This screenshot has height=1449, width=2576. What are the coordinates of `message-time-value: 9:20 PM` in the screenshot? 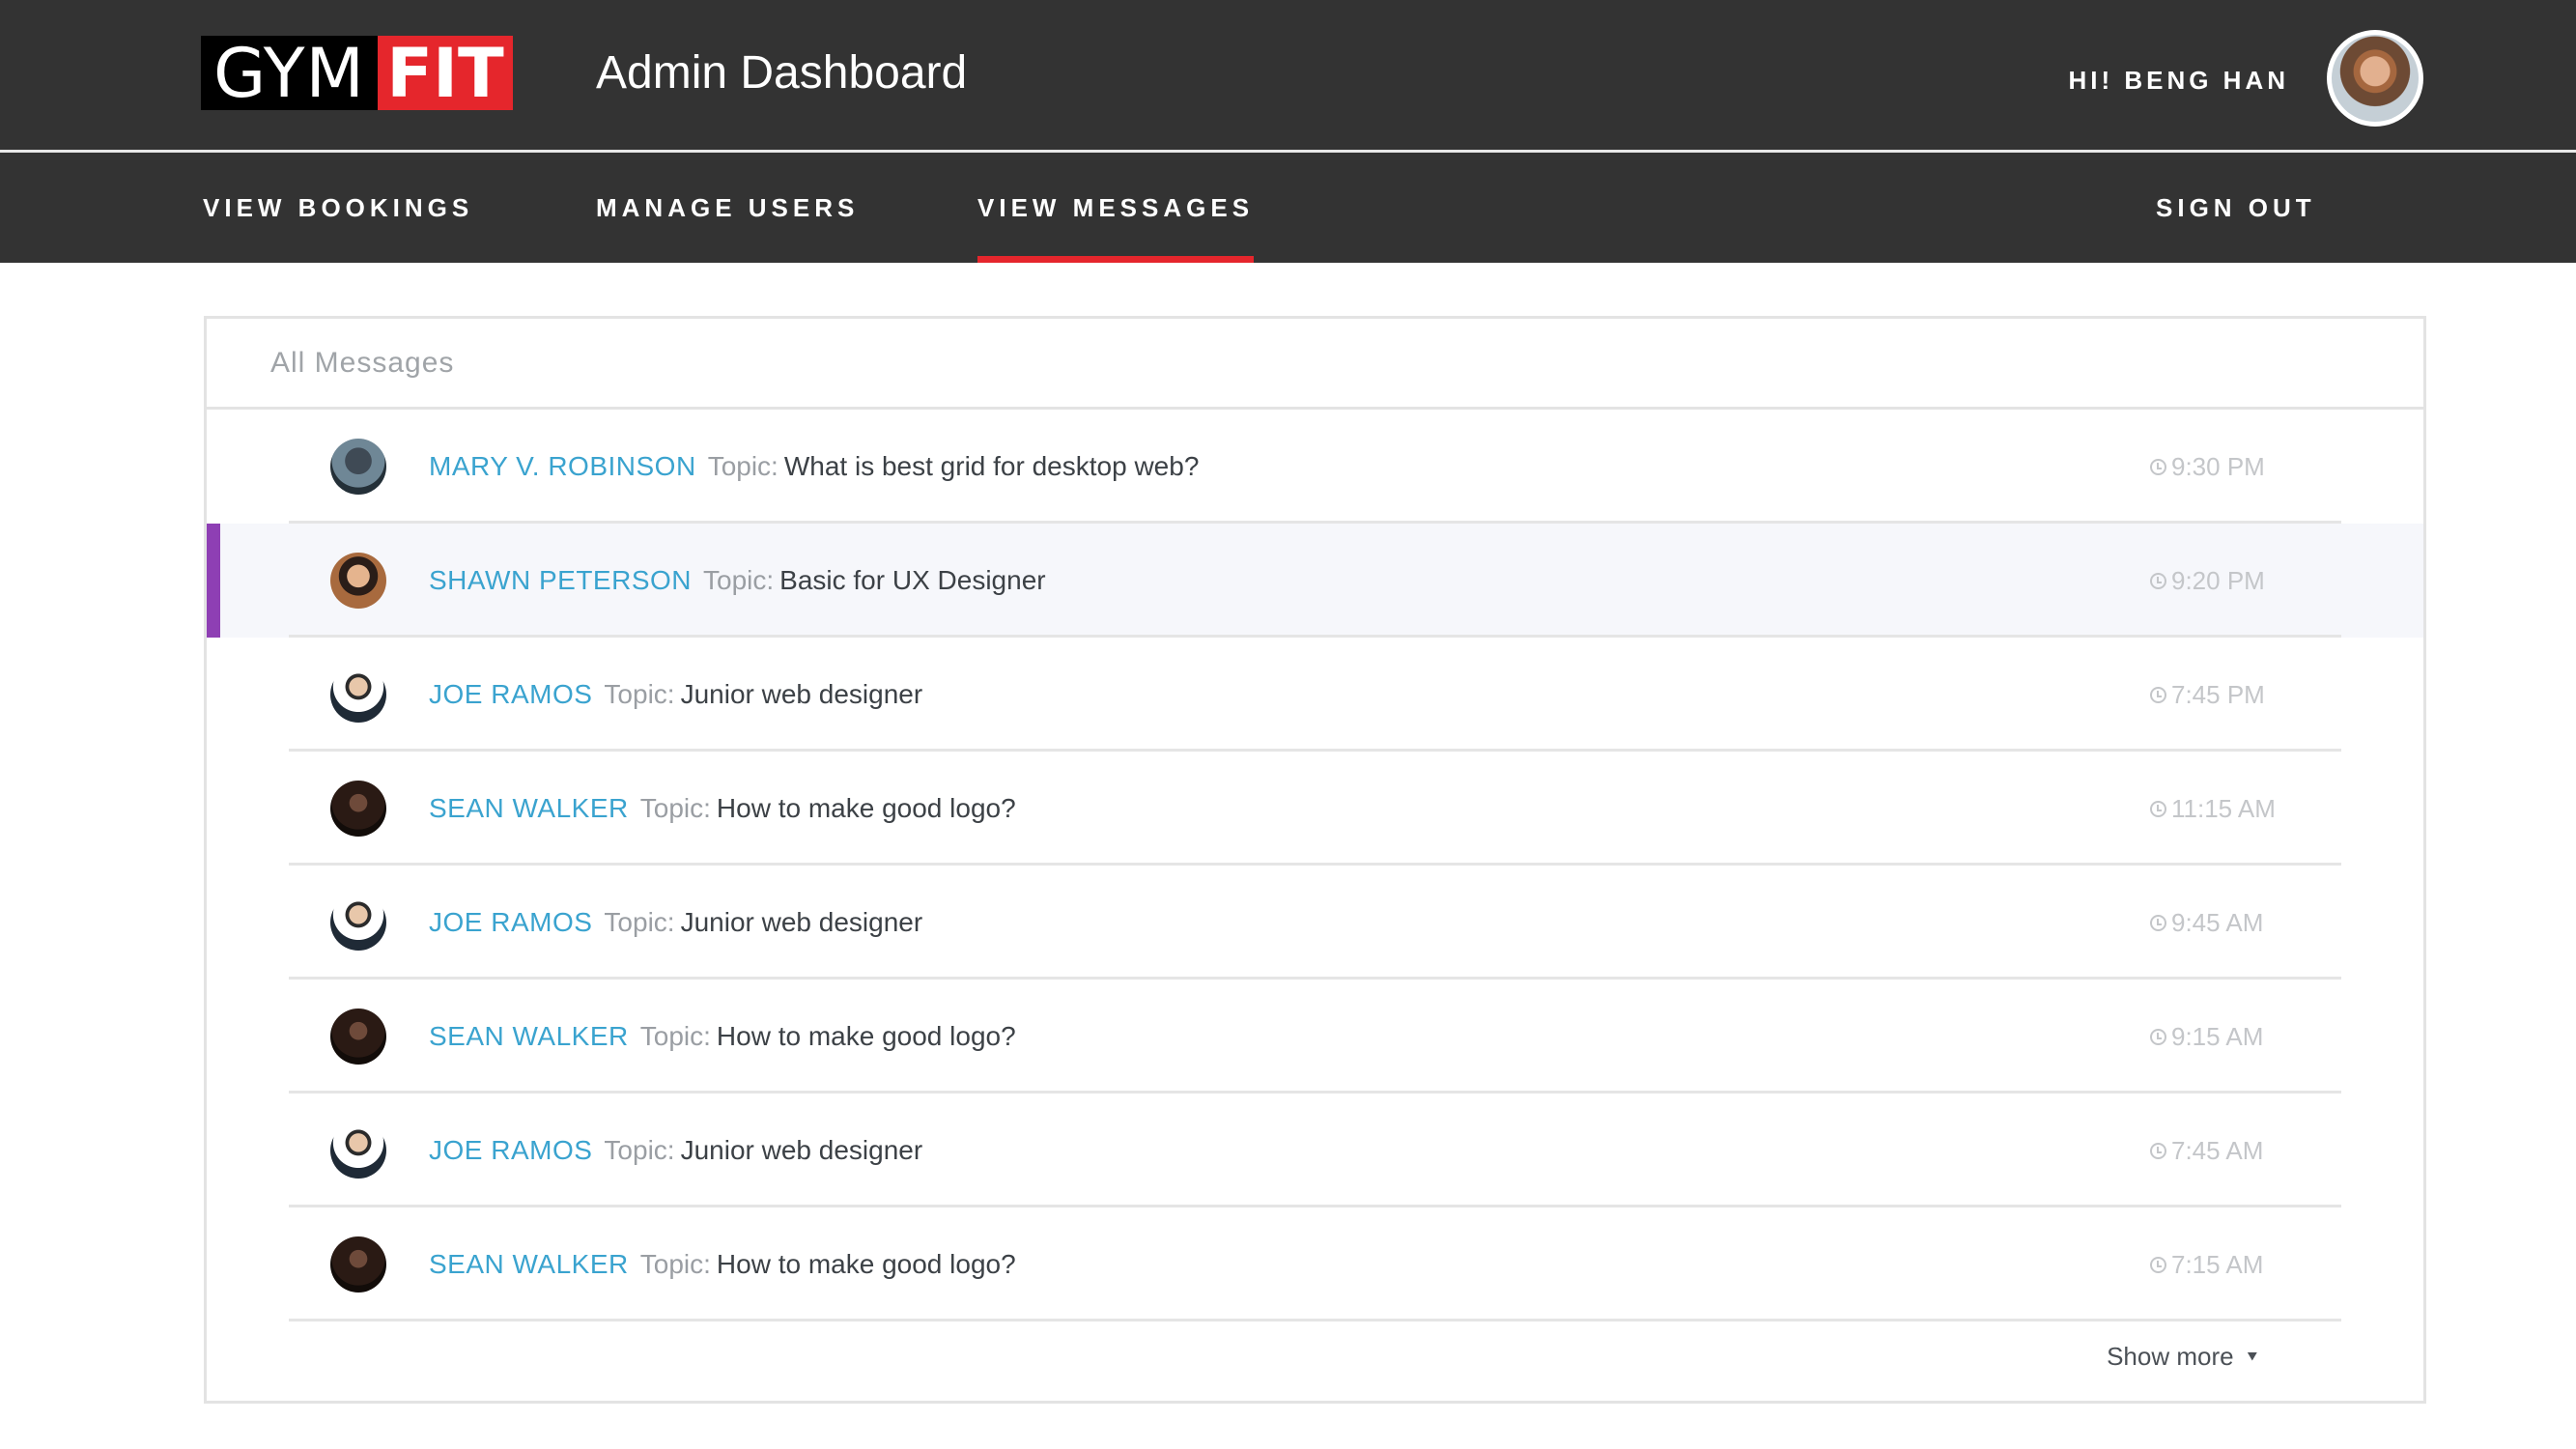 It's located at (2218, 580).